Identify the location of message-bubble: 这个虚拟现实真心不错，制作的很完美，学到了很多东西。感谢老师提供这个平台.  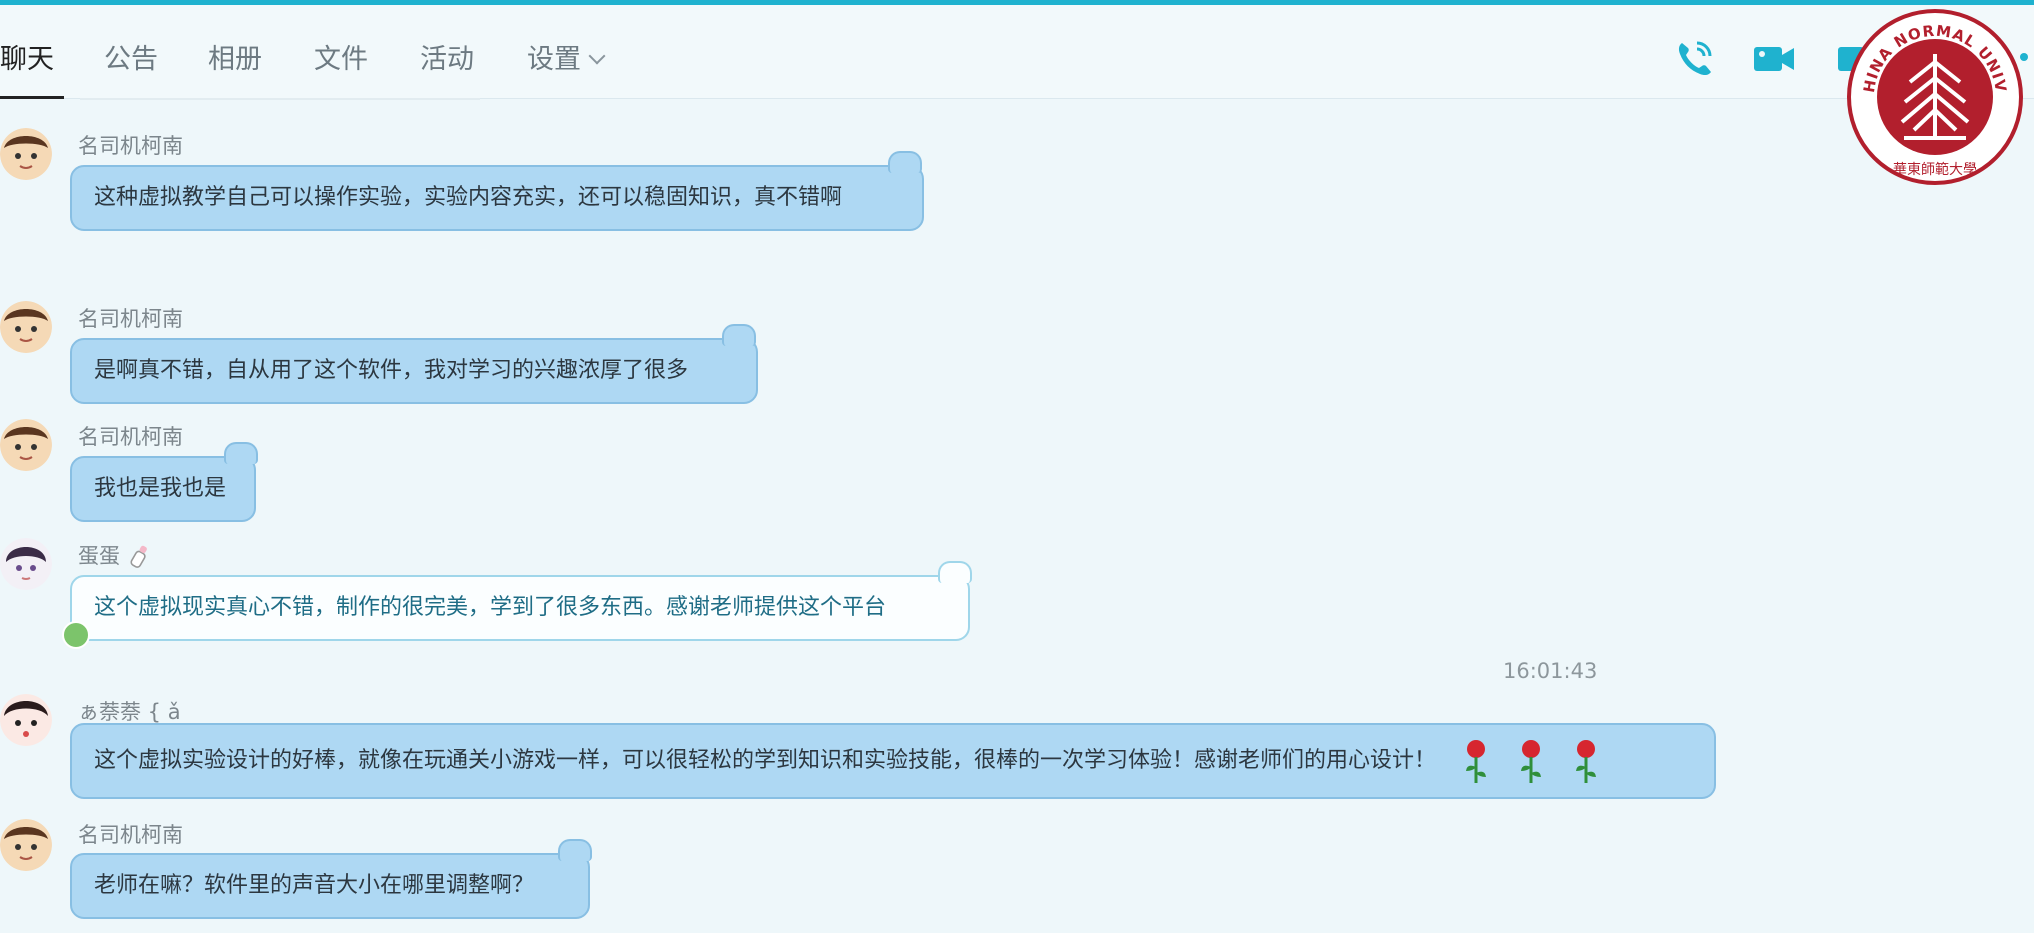
(517, 605).